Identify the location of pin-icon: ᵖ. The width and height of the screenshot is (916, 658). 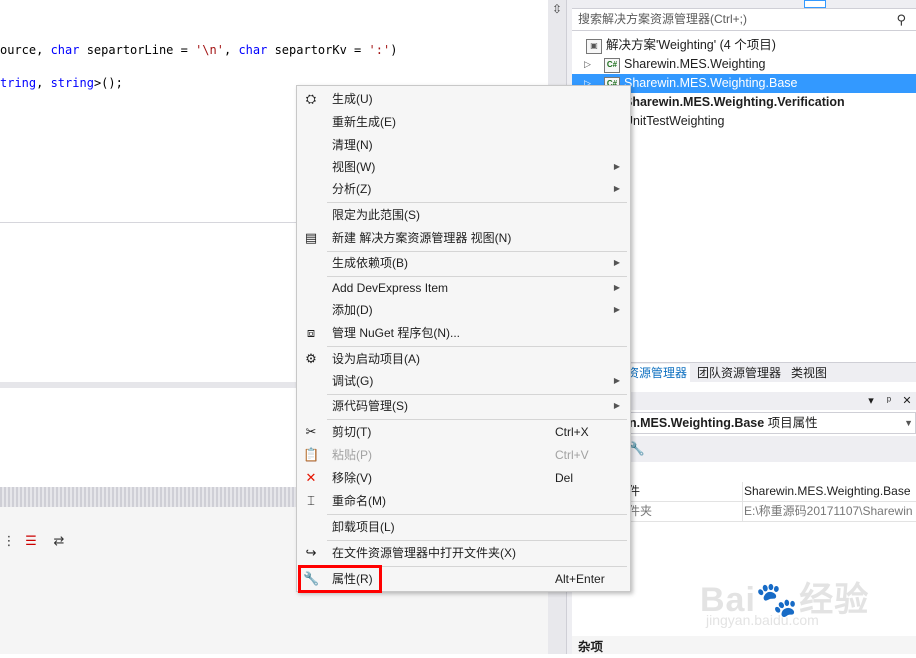
(889, 401).